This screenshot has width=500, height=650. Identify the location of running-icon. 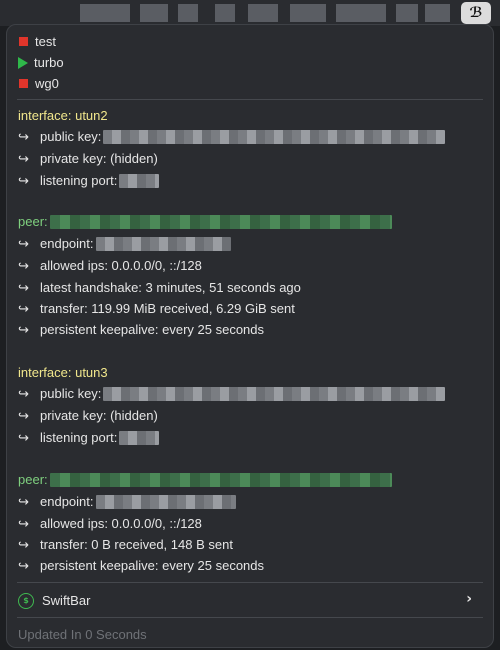
(23, 62).